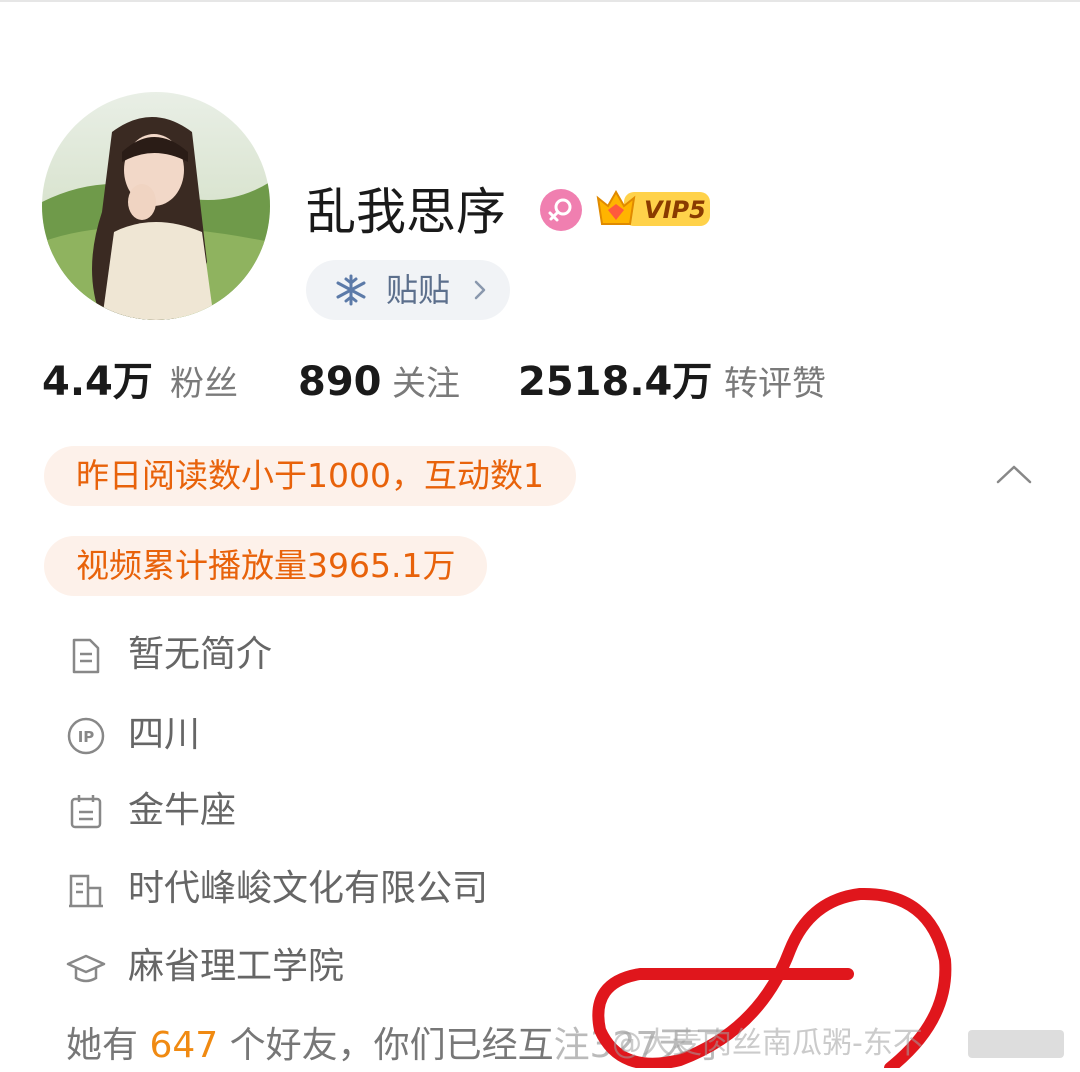 This screenshot has width=1080, height=1072. What do you see at coordinates (102, 1045) in the screenshot?
I see `friends-prefix: 她有` at bounding box center [102, 1045].